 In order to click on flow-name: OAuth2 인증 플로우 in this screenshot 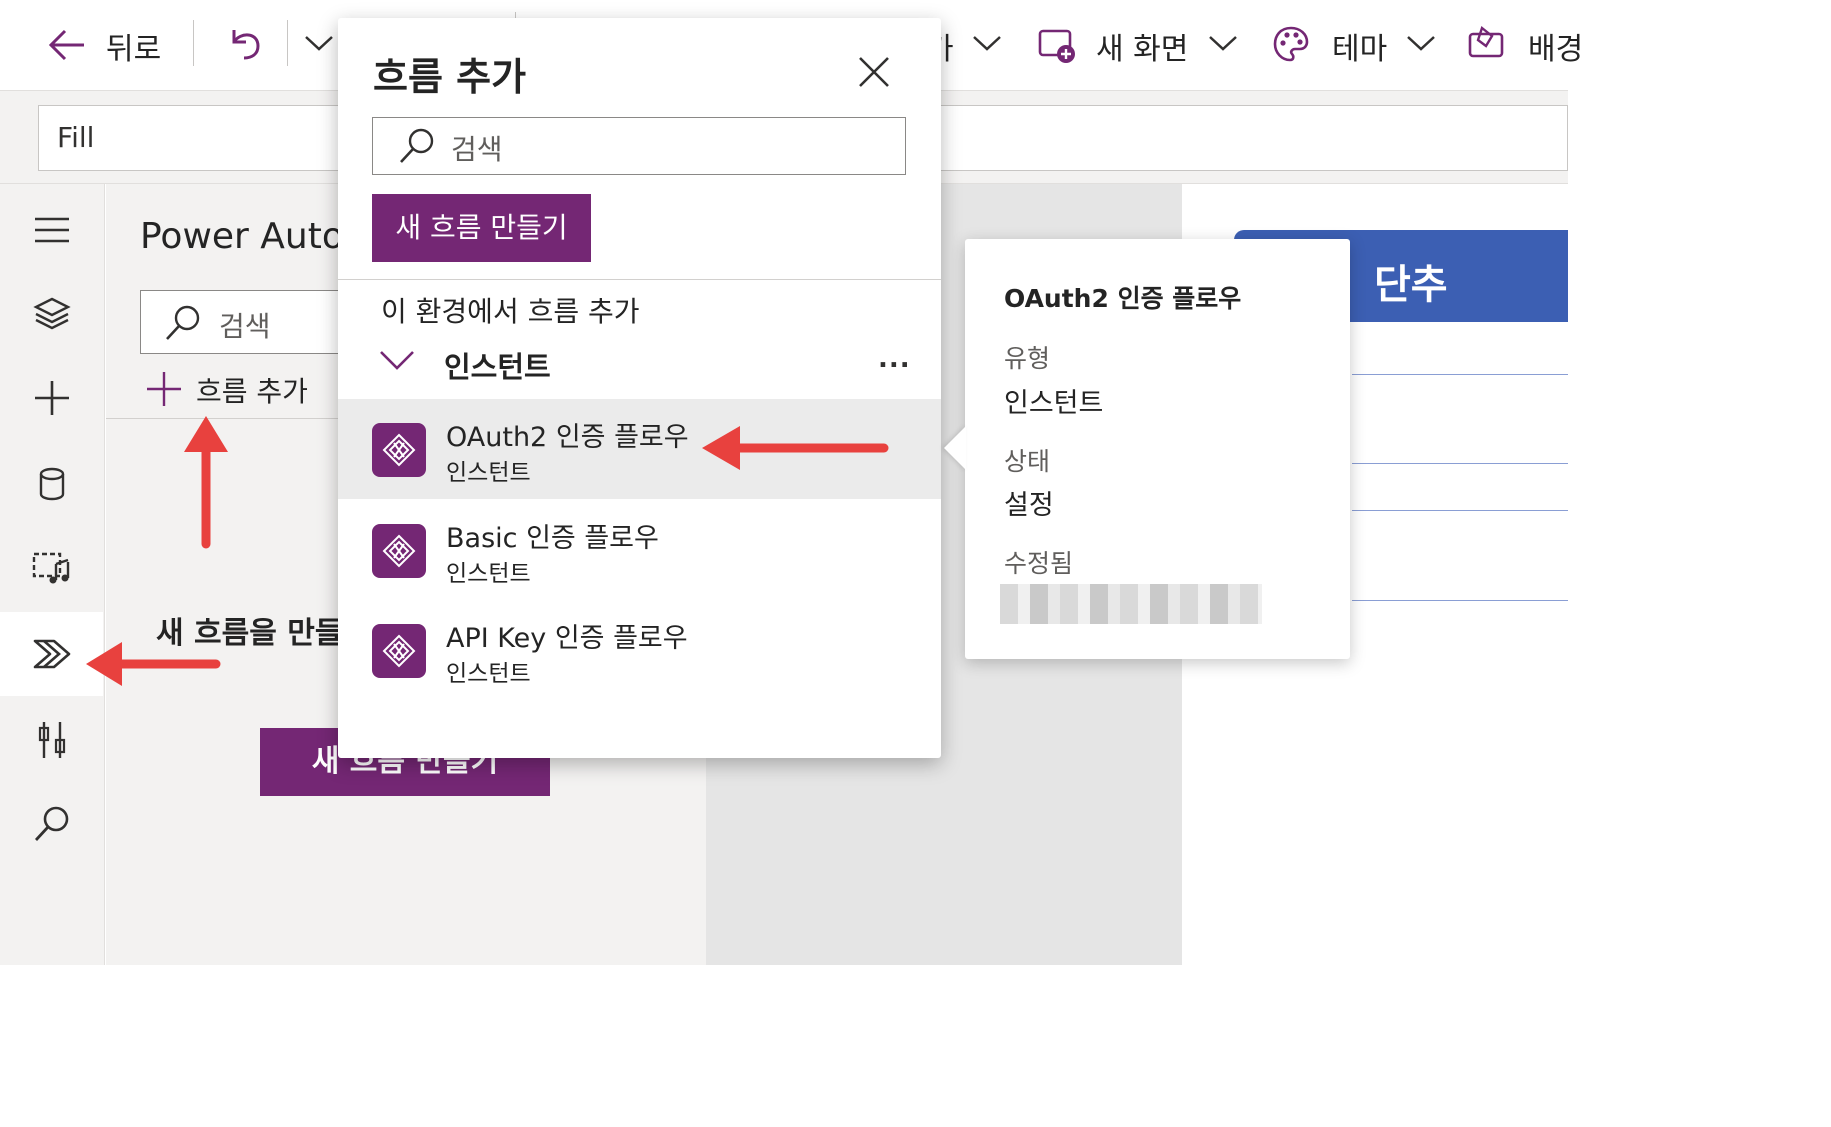, I will do `click(567, 437)`.